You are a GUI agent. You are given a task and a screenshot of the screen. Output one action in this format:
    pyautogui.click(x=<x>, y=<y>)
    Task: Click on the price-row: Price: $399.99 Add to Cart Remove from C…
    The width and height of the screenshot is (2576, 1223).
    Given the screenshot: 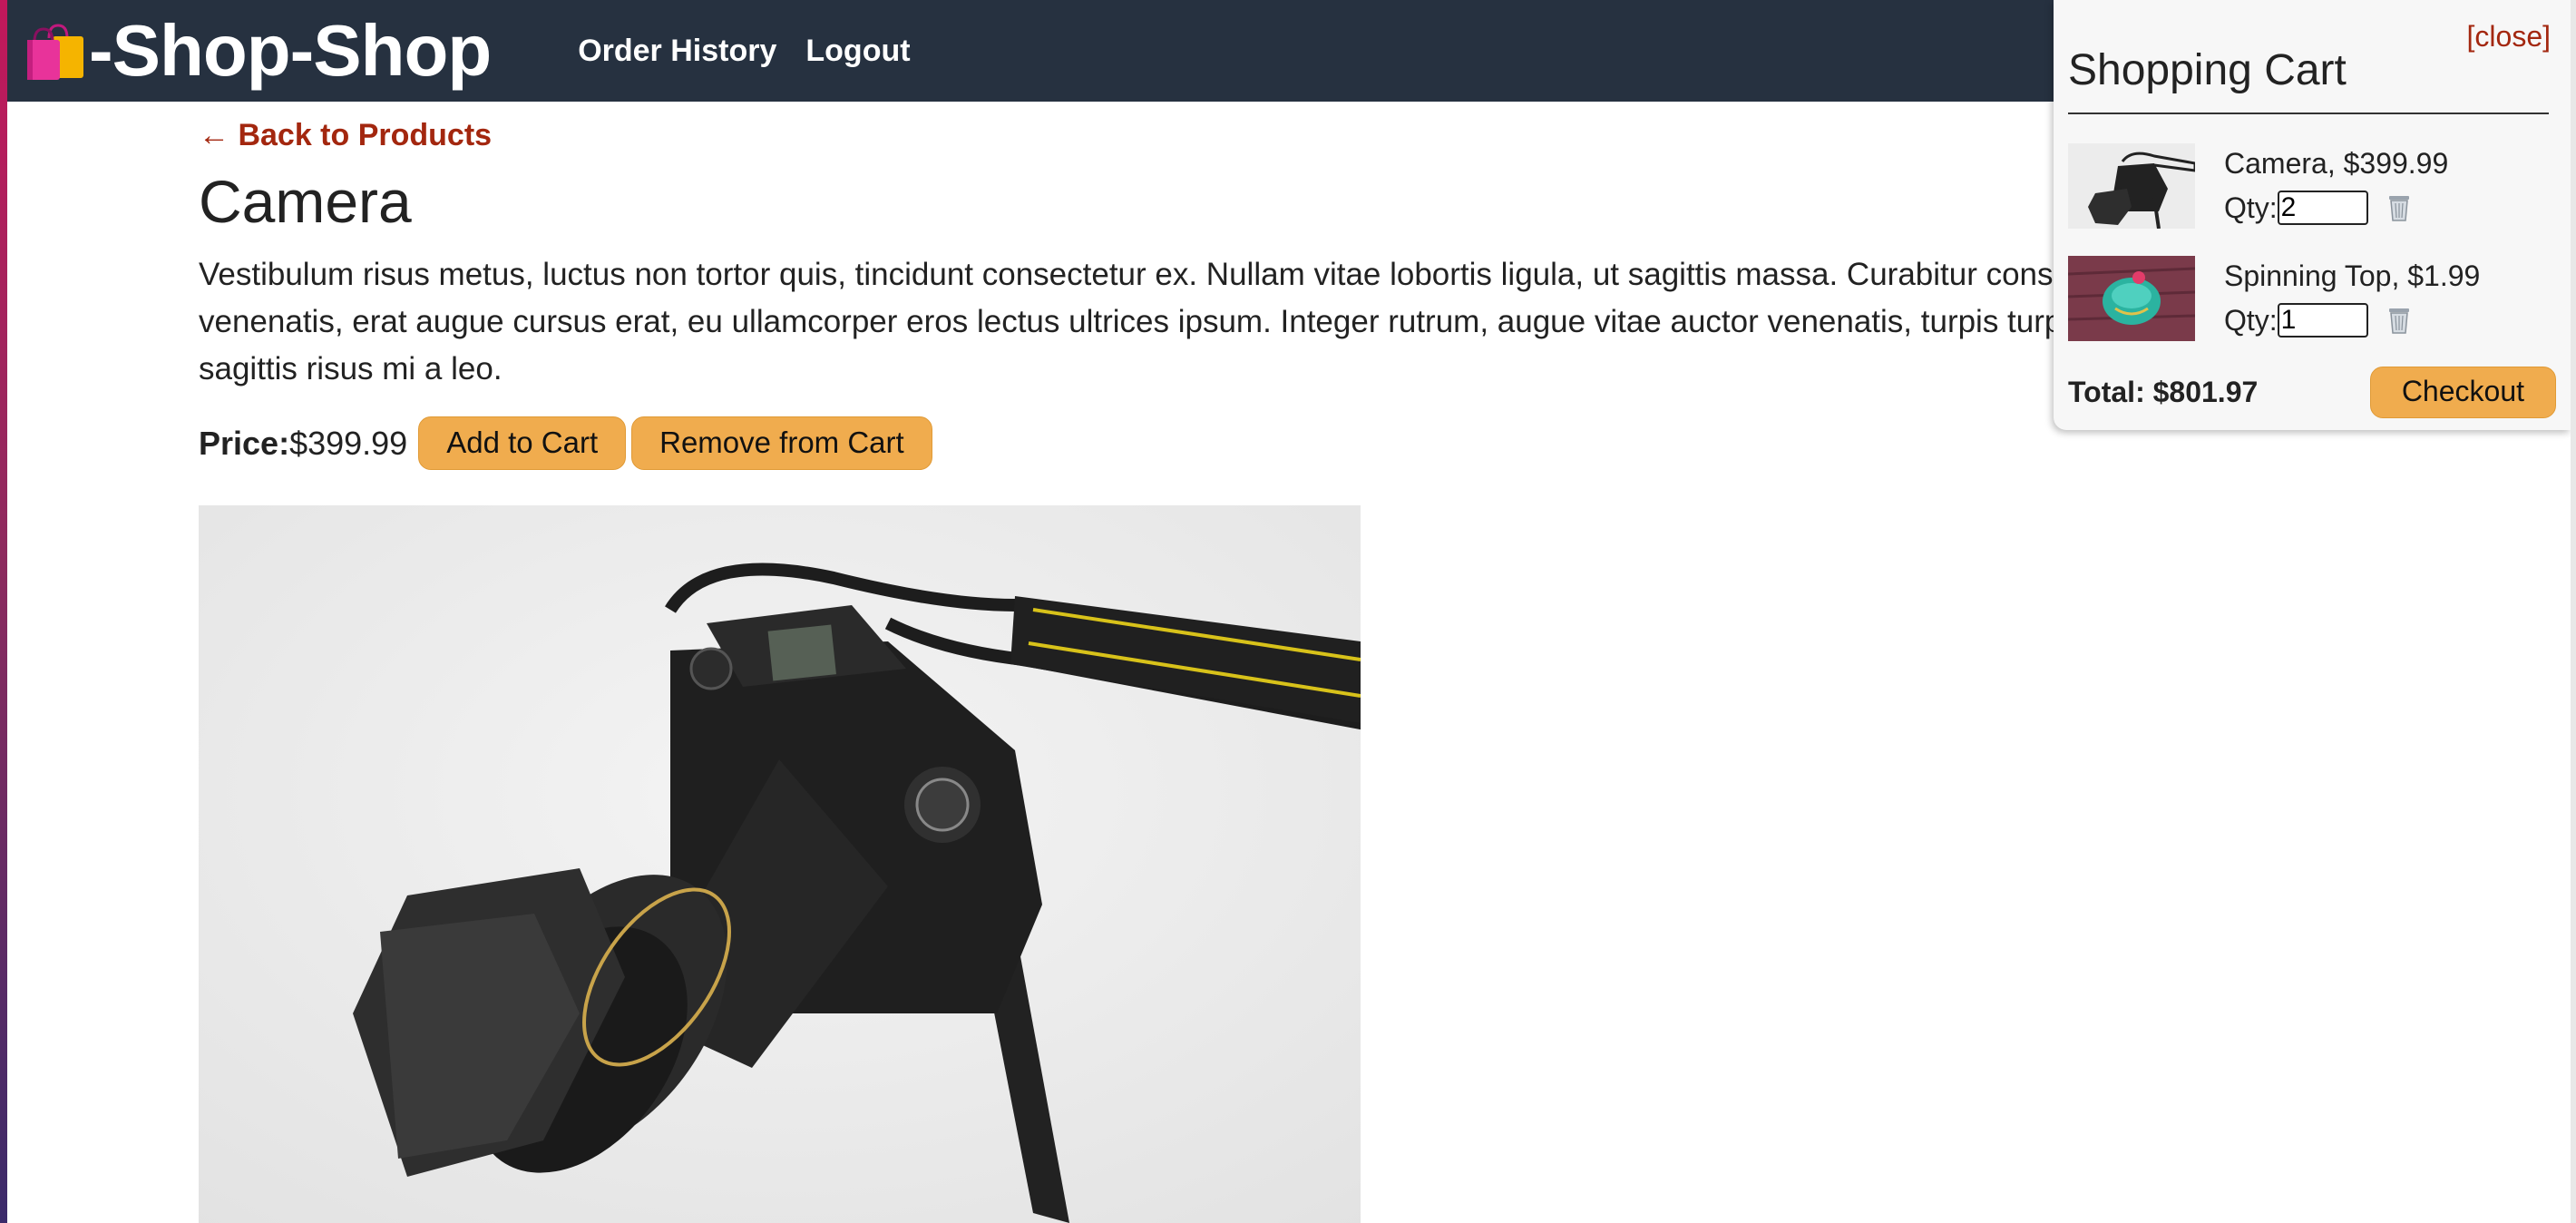 What is the action you would take?
    pyautogui.click(x=1287, y=443)
    